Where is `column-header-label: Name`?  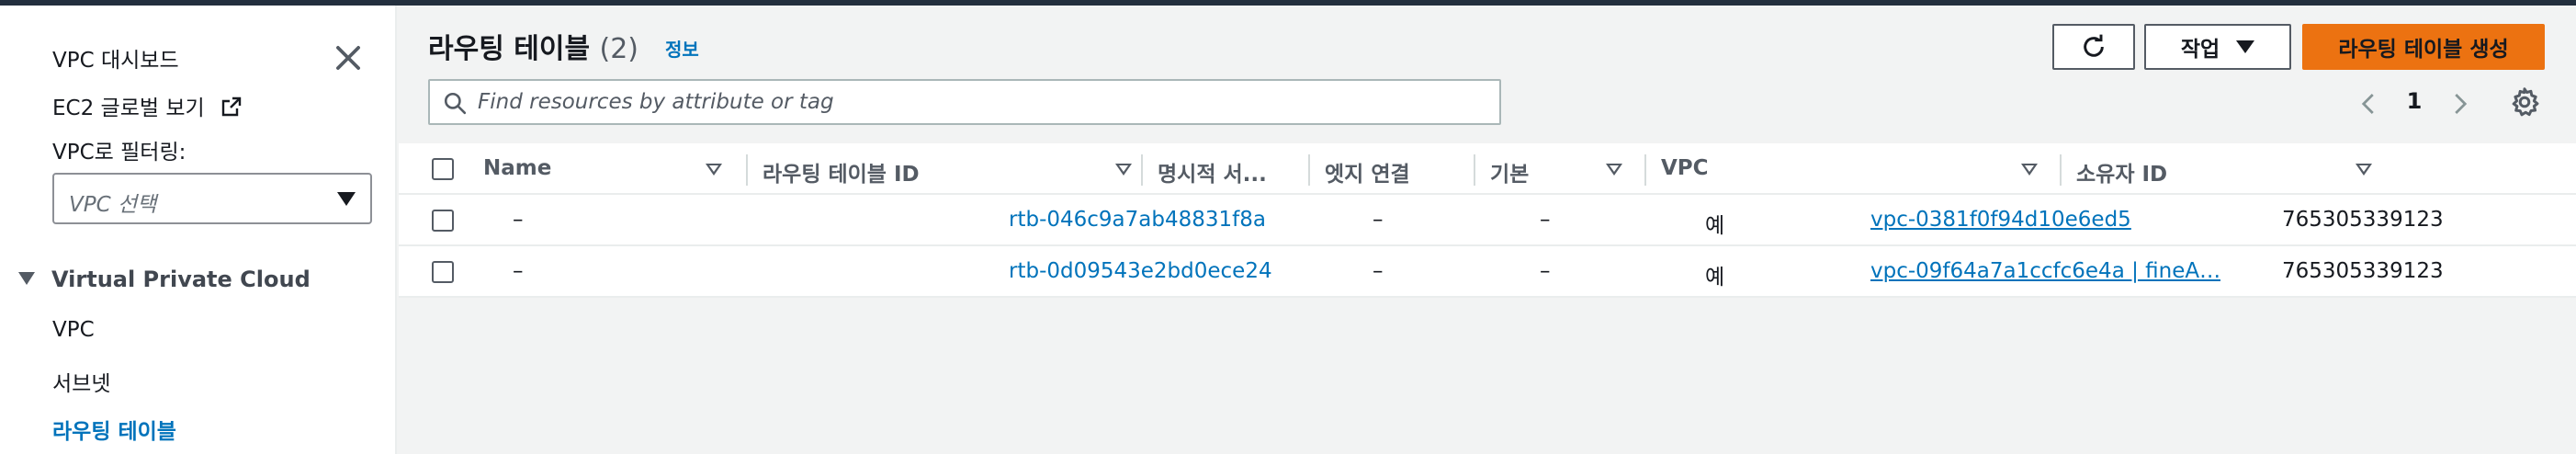 column-header-label: Name is located at coordinates (517, 168).